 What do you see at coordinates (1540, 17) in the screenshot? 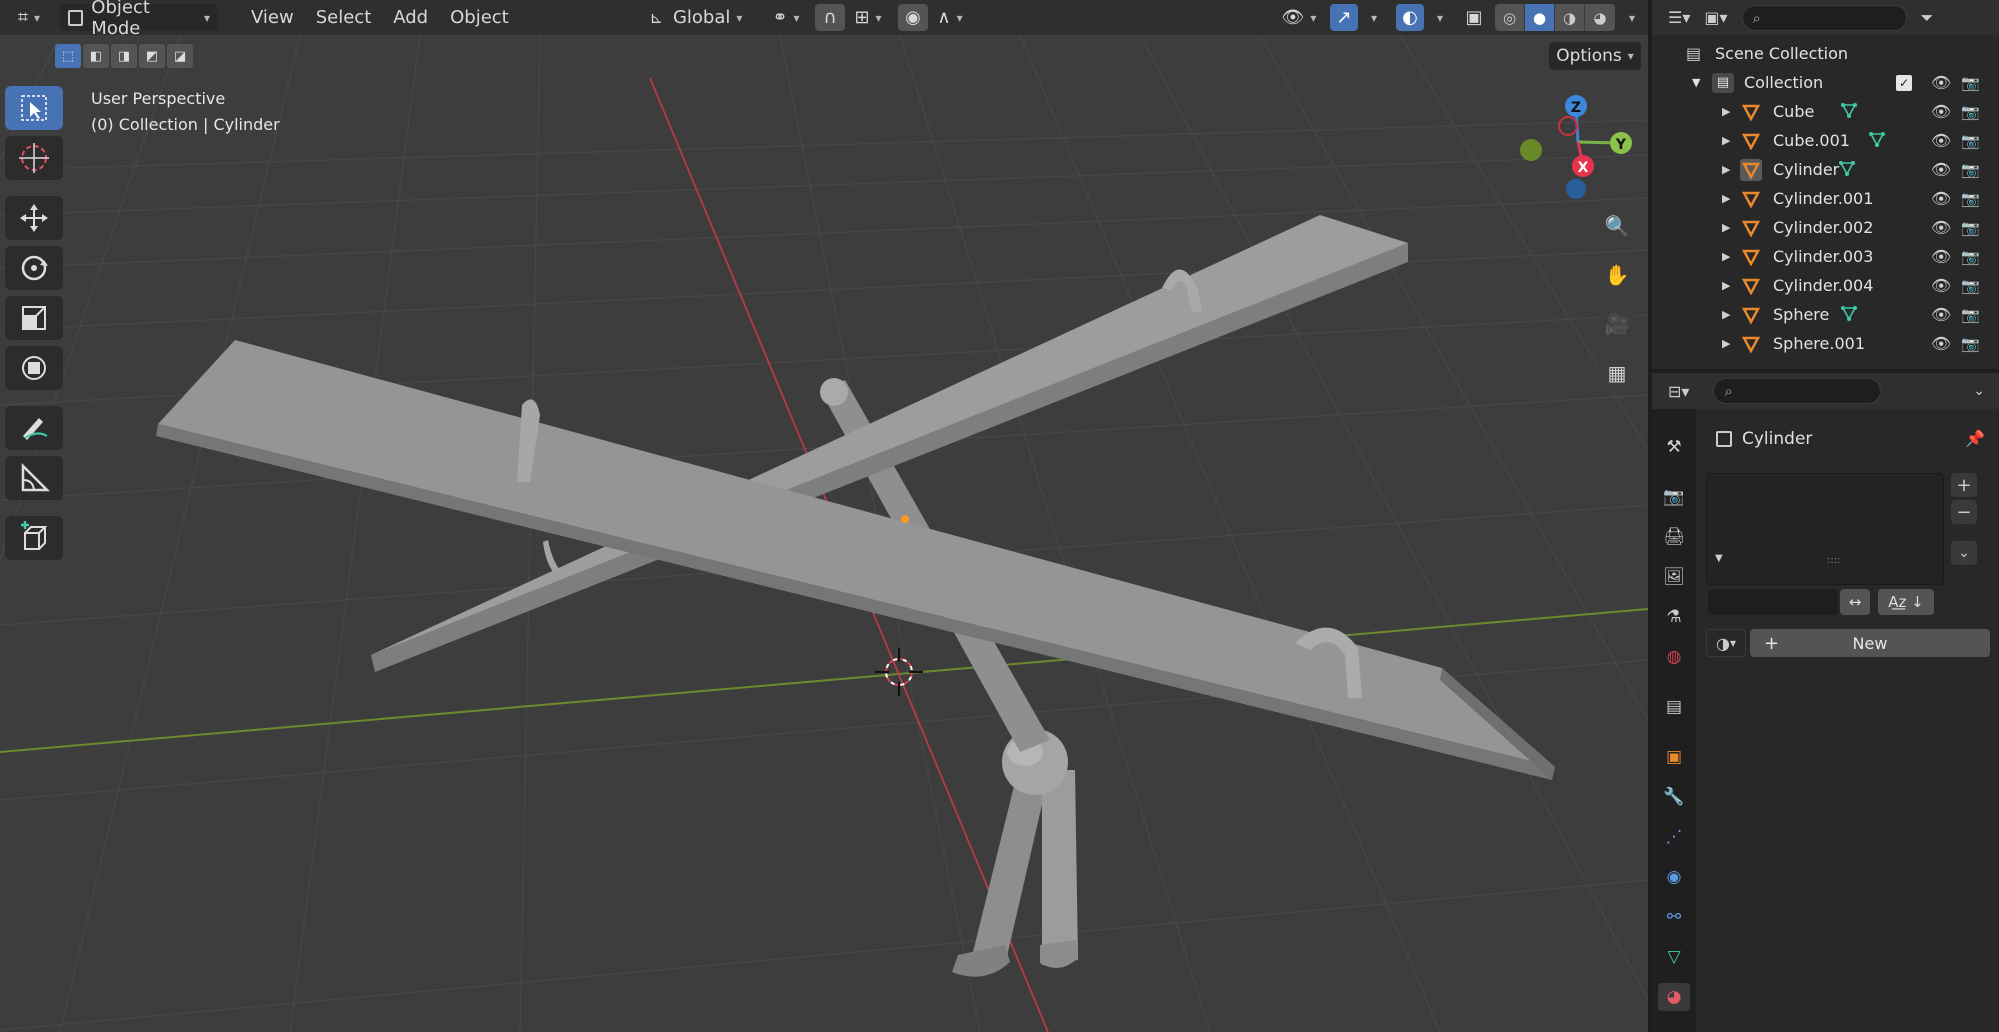
I see `solid-shading-icon: ●` at bounding box center [1540, 17].